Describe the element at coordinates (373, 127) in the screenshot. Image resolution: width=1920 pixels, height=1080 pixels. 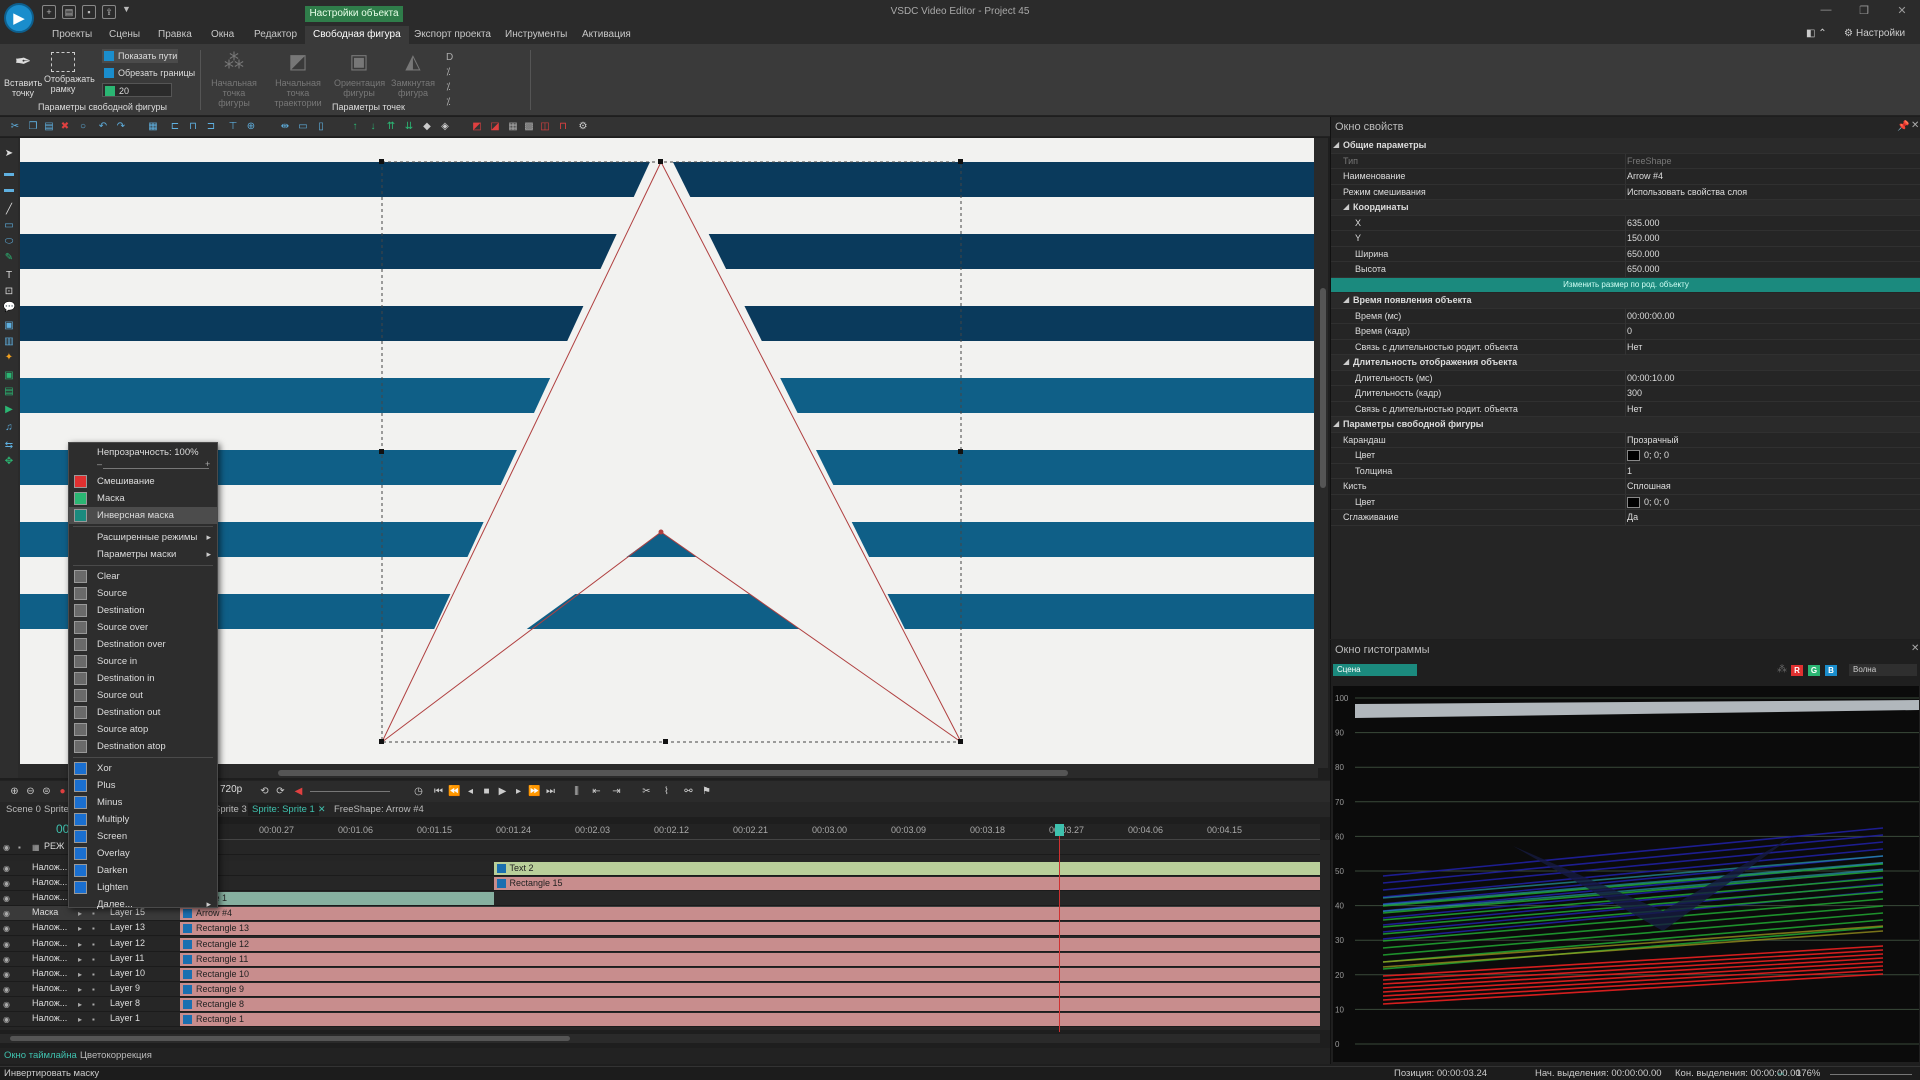
I see `move-down-icon: ↓` at that location.